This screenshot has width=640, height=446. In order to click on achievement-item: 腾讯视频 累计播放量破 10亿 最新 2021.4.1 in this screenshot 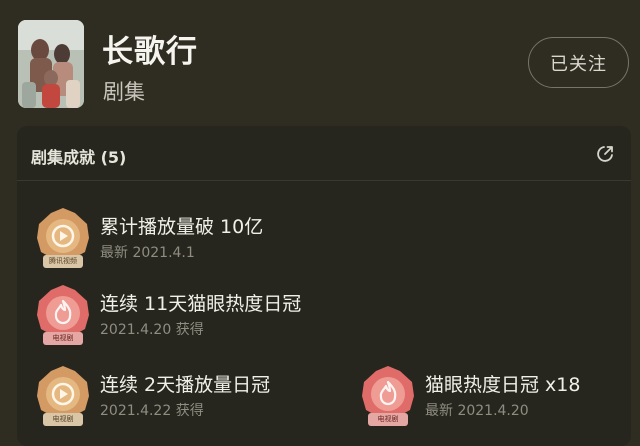, I will do `click(185, 238)`.